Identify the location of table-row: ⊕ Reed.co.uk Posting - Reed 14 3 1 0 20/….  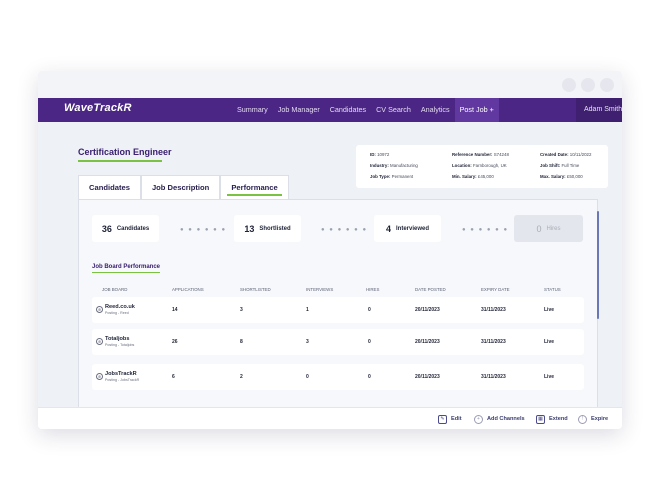
(338, 310).